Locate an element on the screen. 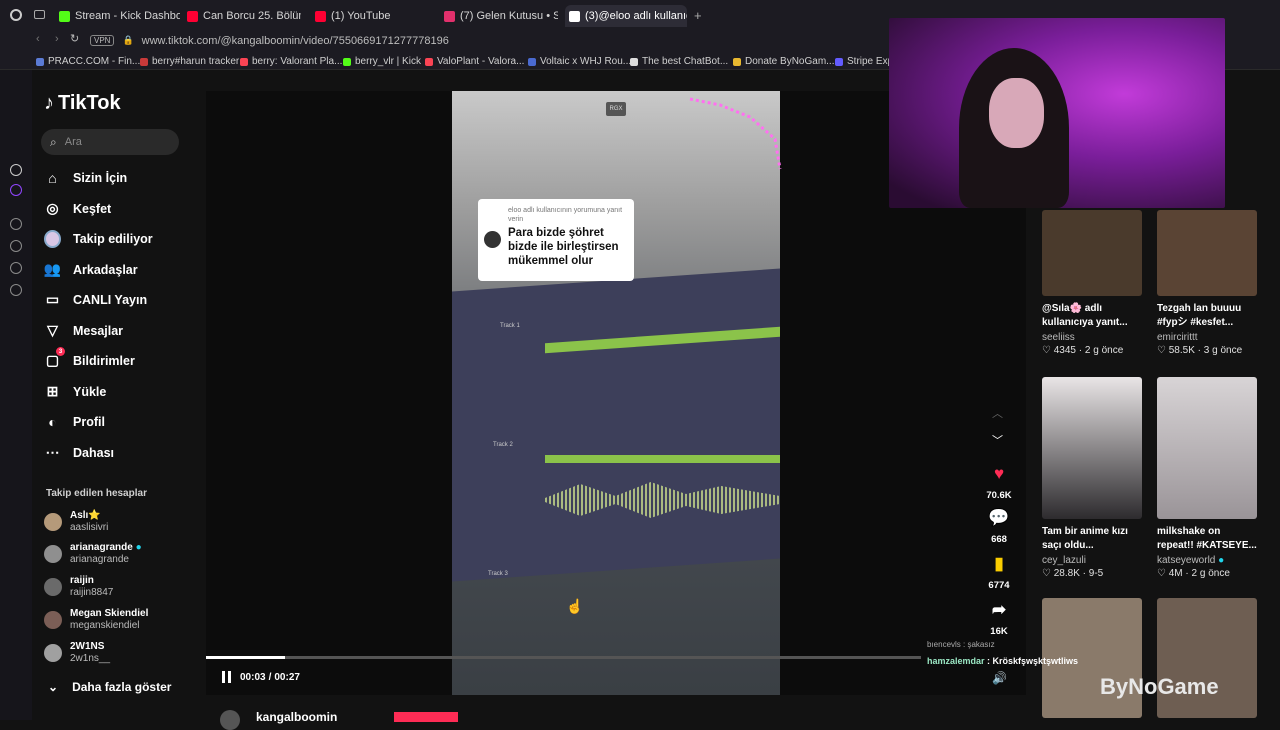 The height and width of the screenshot is (730, 1280). tiktok-note-icon: ♪ is located at coordinates (49, 103).